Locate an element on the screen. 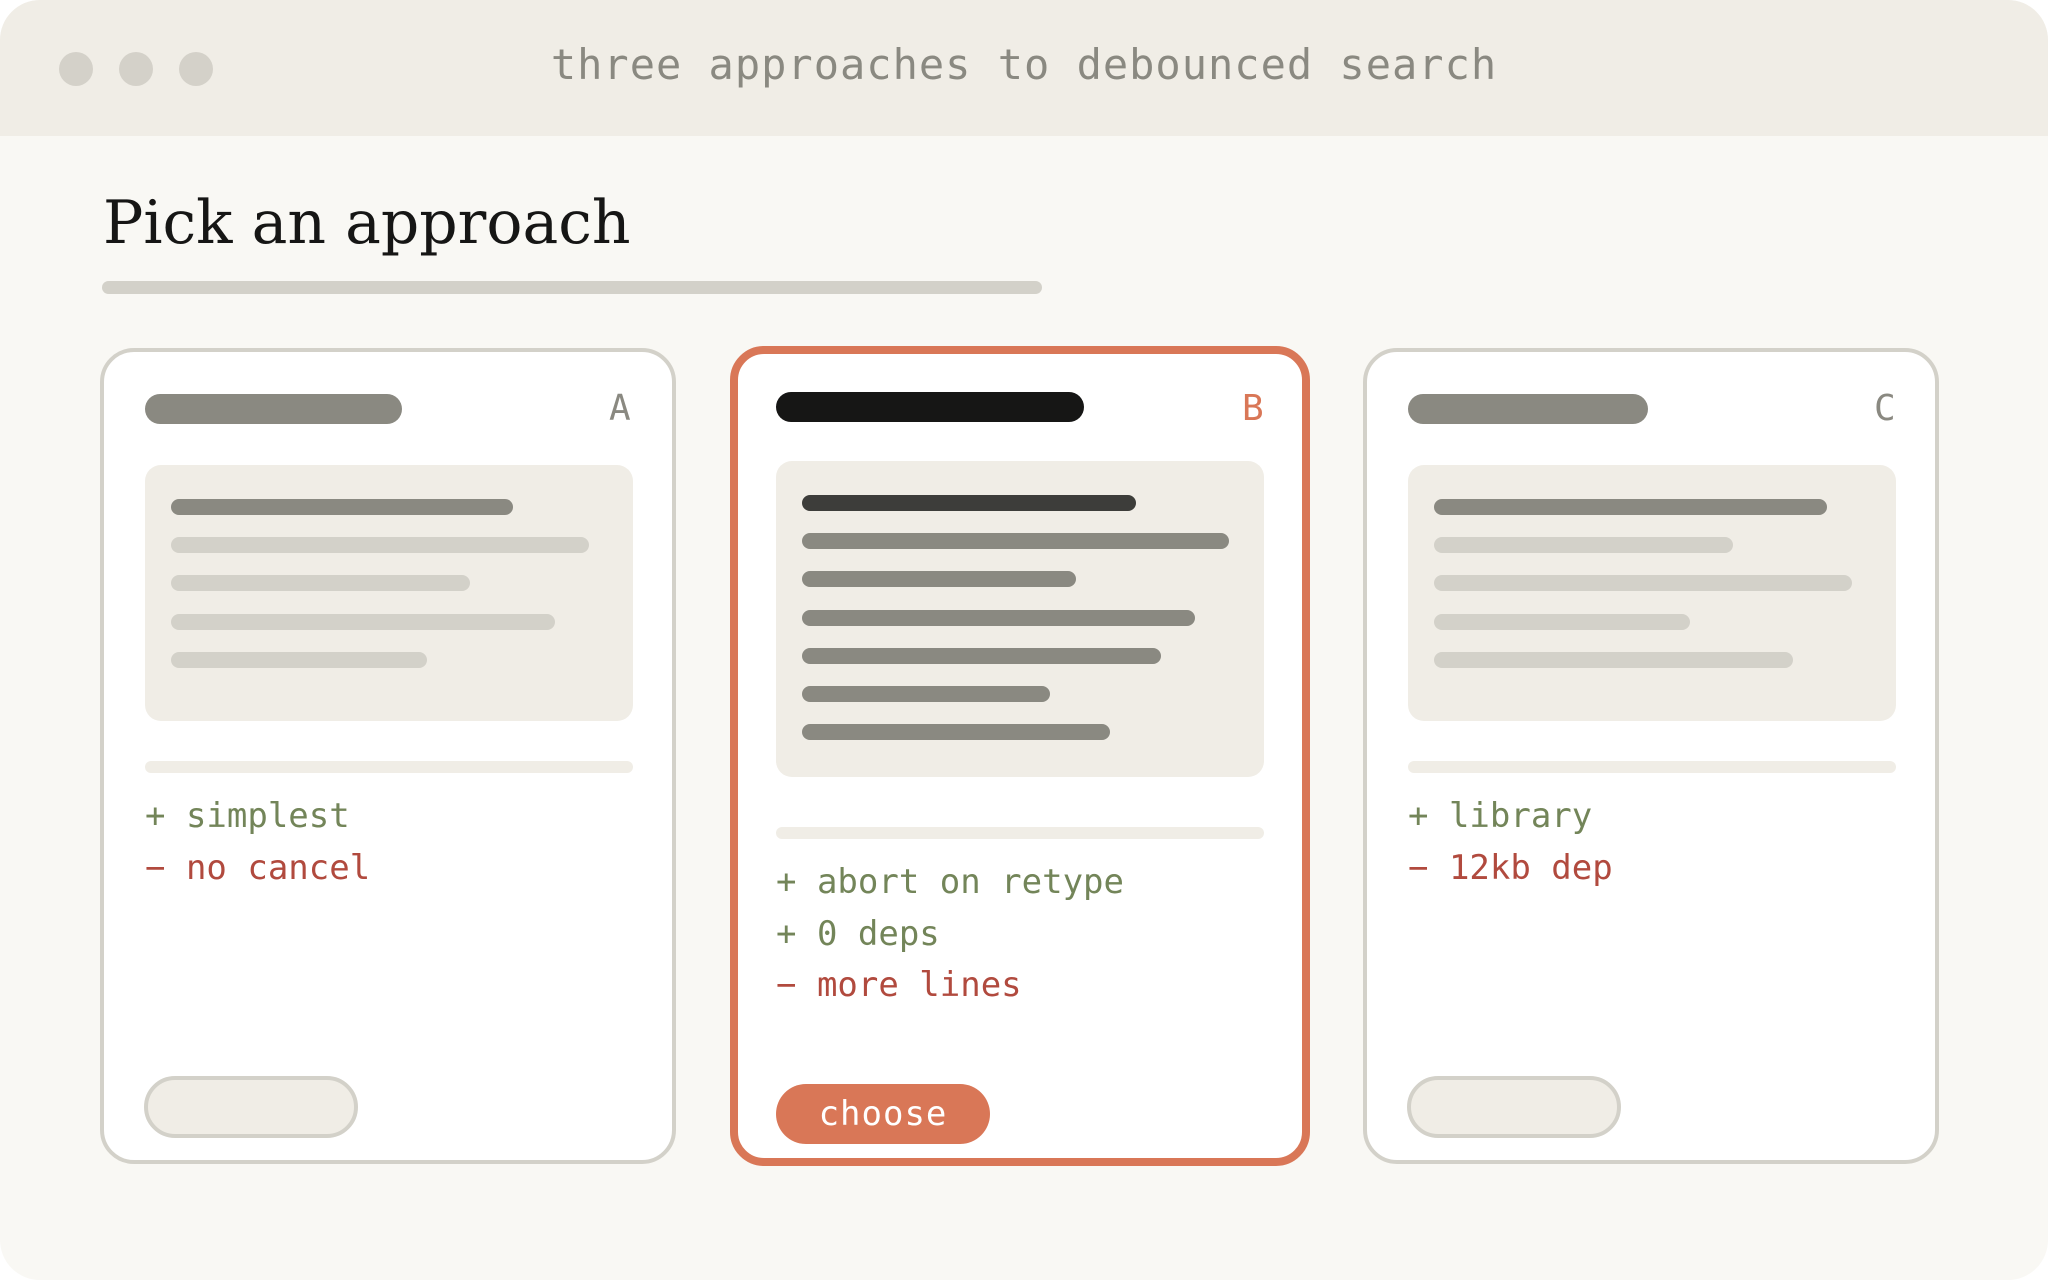 The width and height of the screenshot is (2048, 1280). choose-button-a is located at coordinates (251, 1107).